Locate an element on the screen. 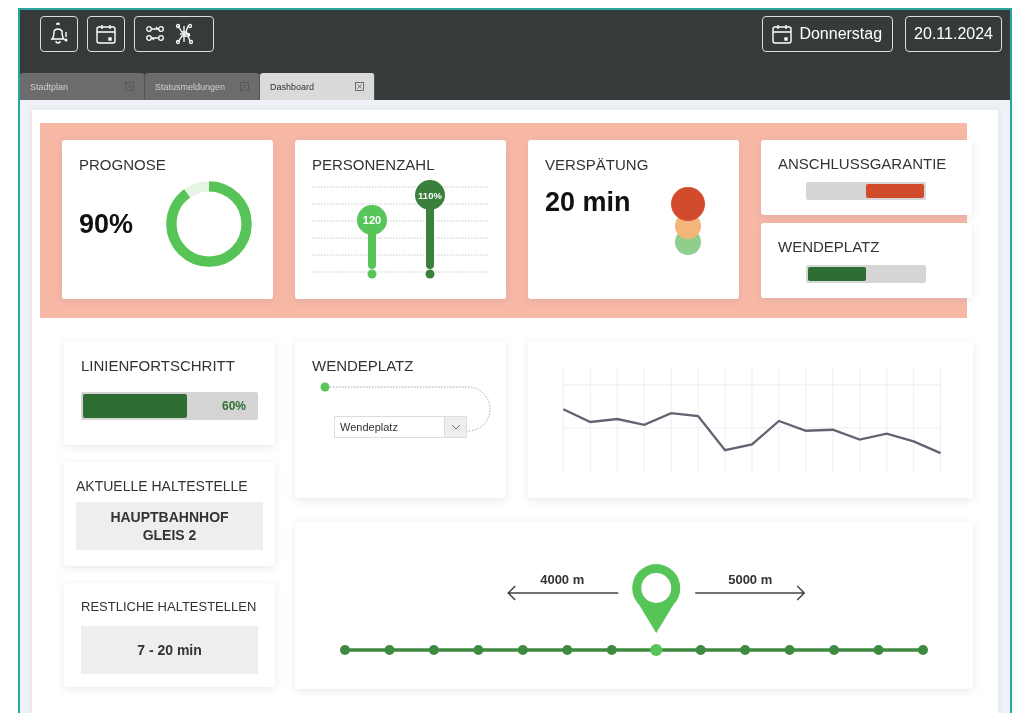  location-pin-icon is located at coordinates (656, 598).